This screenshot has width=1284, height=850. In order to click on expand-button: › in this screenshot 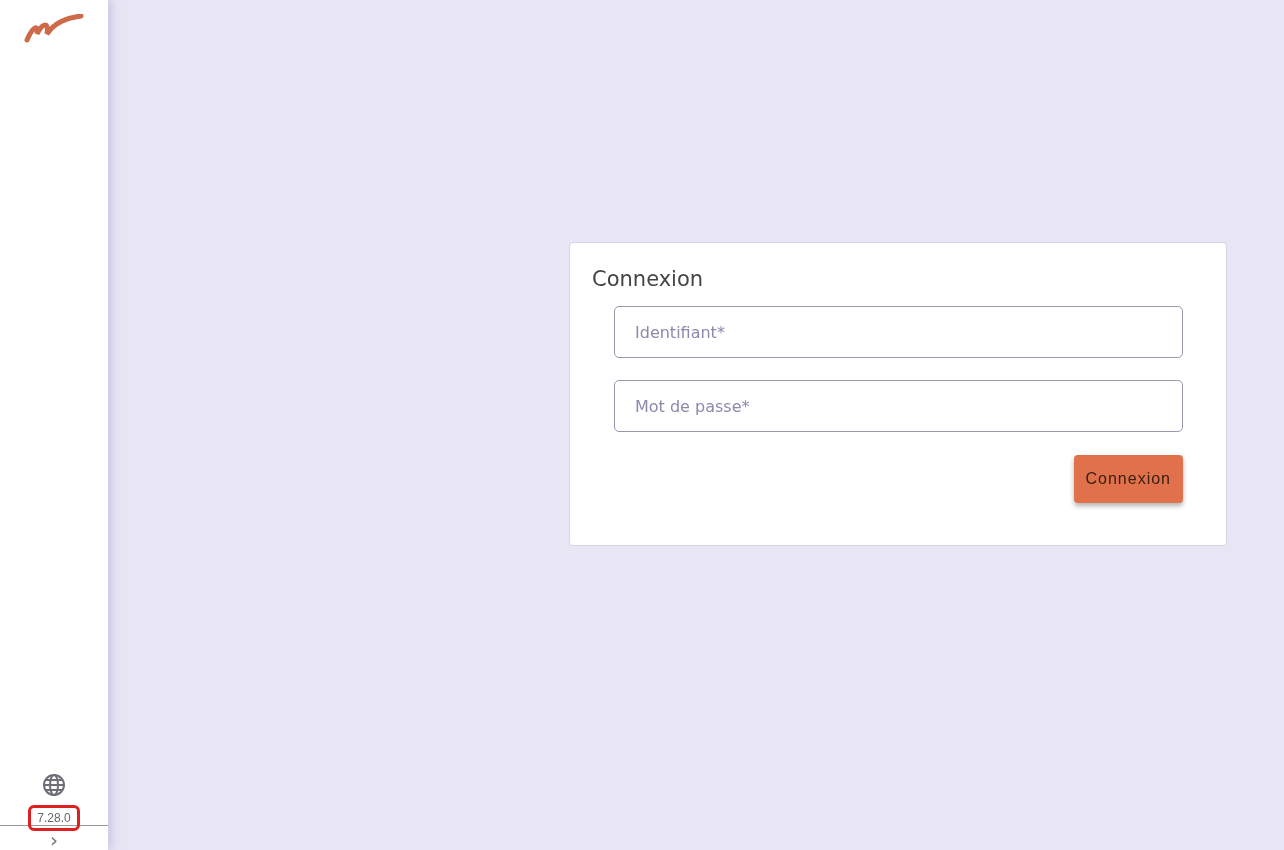, I will do `click(54, 840)`.